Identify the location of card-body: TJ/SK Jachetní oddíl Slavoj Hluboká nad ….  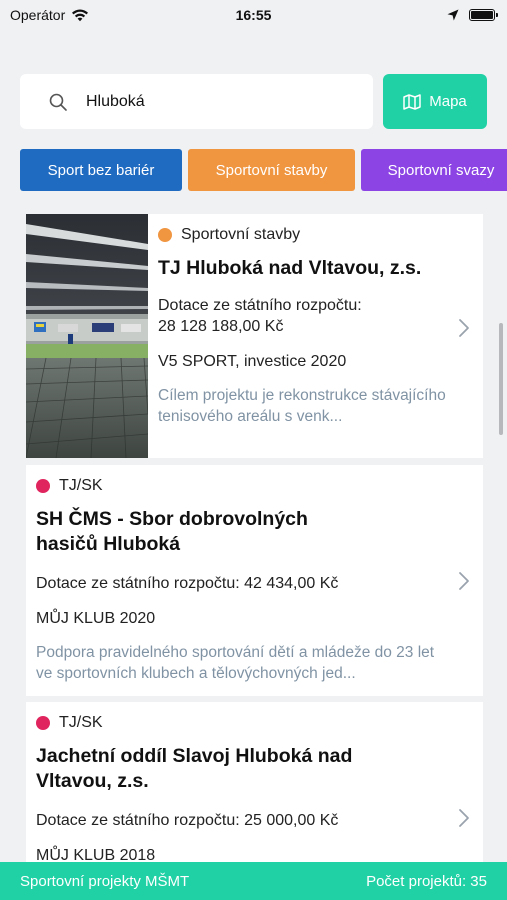
(244, 782).